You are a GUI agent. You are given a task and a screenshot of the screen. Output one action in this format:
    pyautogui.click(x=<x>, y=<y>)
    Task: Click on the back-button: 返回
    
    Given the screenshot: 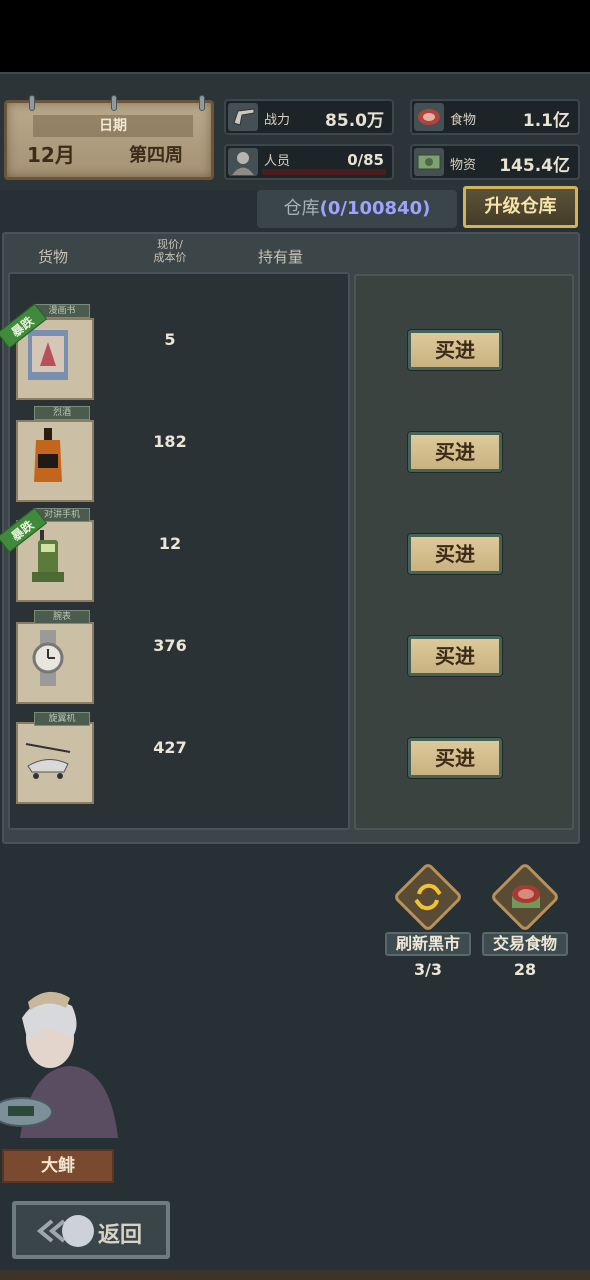 What is the action you would take?
    pyautogui.click(x=91, y=1230)
    